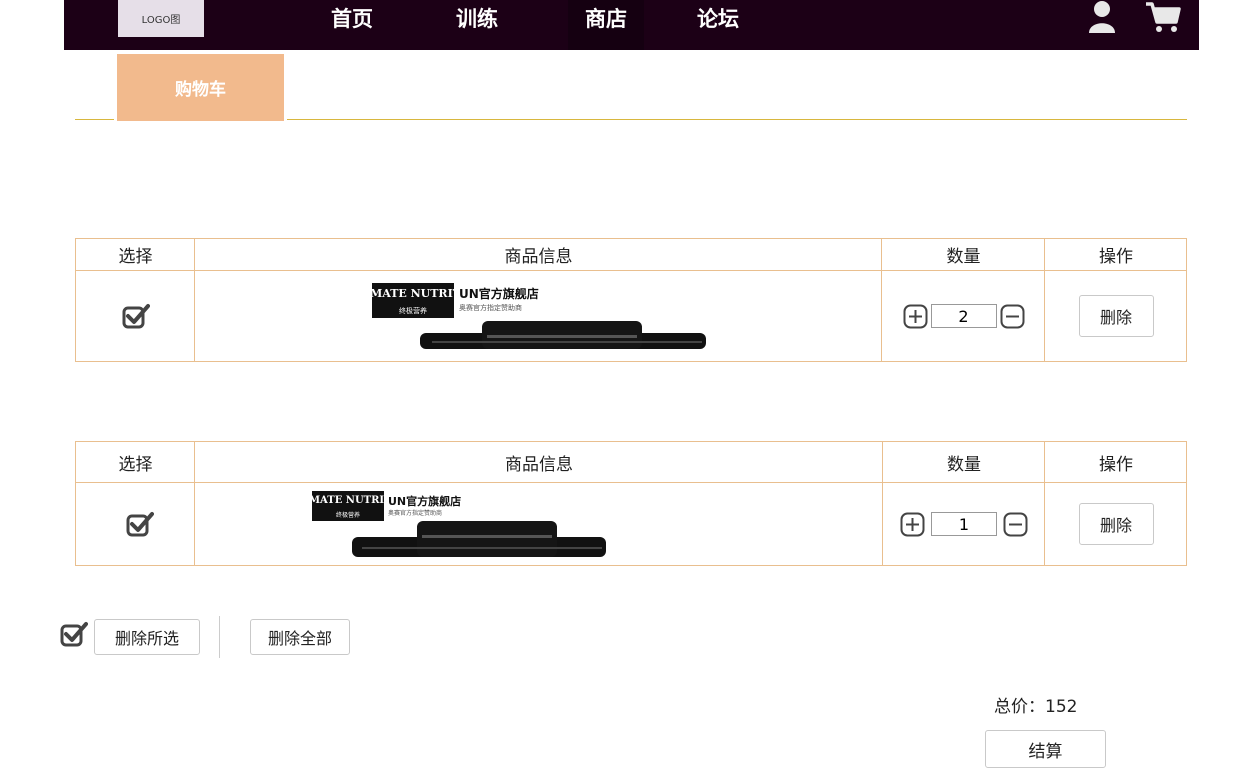  I want to click on footer-divider, so click(219, 637).